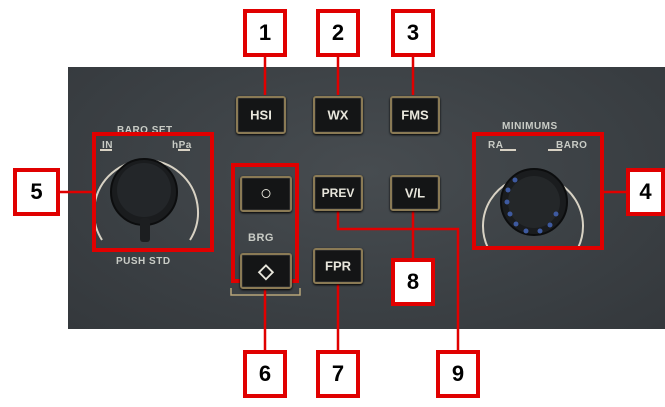  I want to click on fms-button: FMS, so click(415, 115).